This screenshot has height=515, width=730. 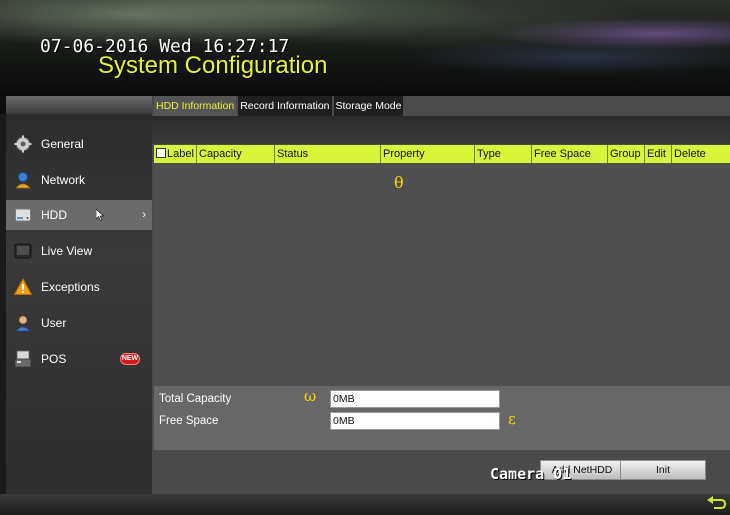 What do you see at coordinates (663, 470) in the screenshot?
I see `init-button: Init` at bounding box center [663, 470].